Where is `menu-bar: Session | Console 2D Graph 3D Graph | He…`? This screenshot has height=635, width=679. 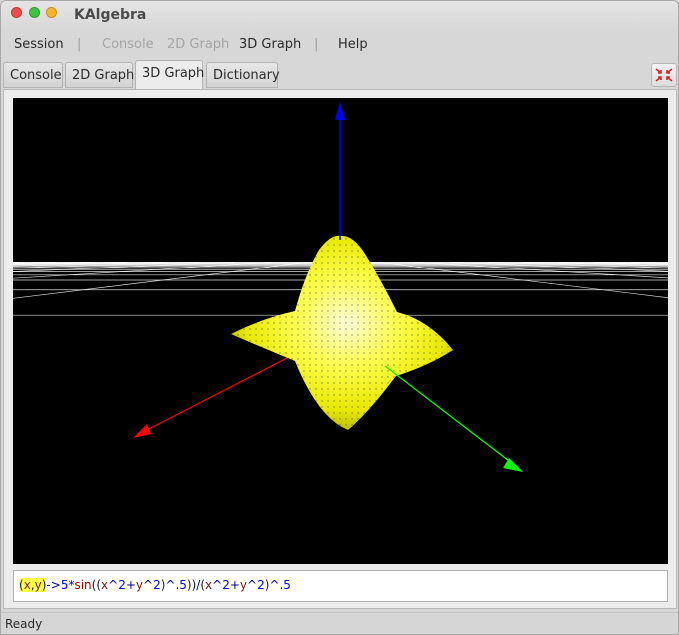 menu-bar: Session | Console 2D Graph 3D Graph | He… is located at coordinates (339, 44).